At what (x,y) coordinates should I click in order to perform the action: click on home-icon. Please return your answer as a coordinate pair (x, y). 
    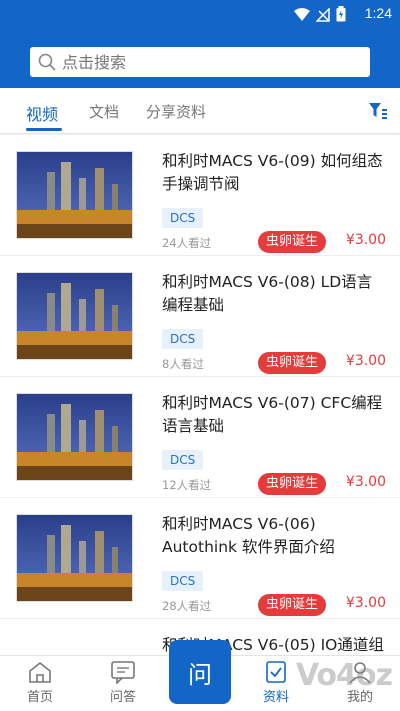
    Looking at the image, I should click on (40, 672).